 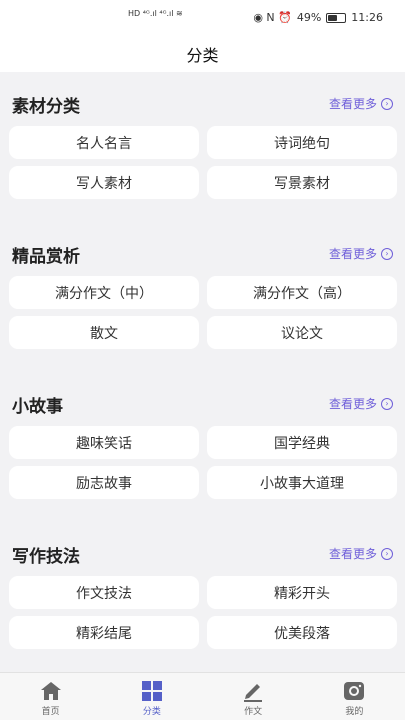 I want to click on tab-label: 分类, so click(x=151, y=712).